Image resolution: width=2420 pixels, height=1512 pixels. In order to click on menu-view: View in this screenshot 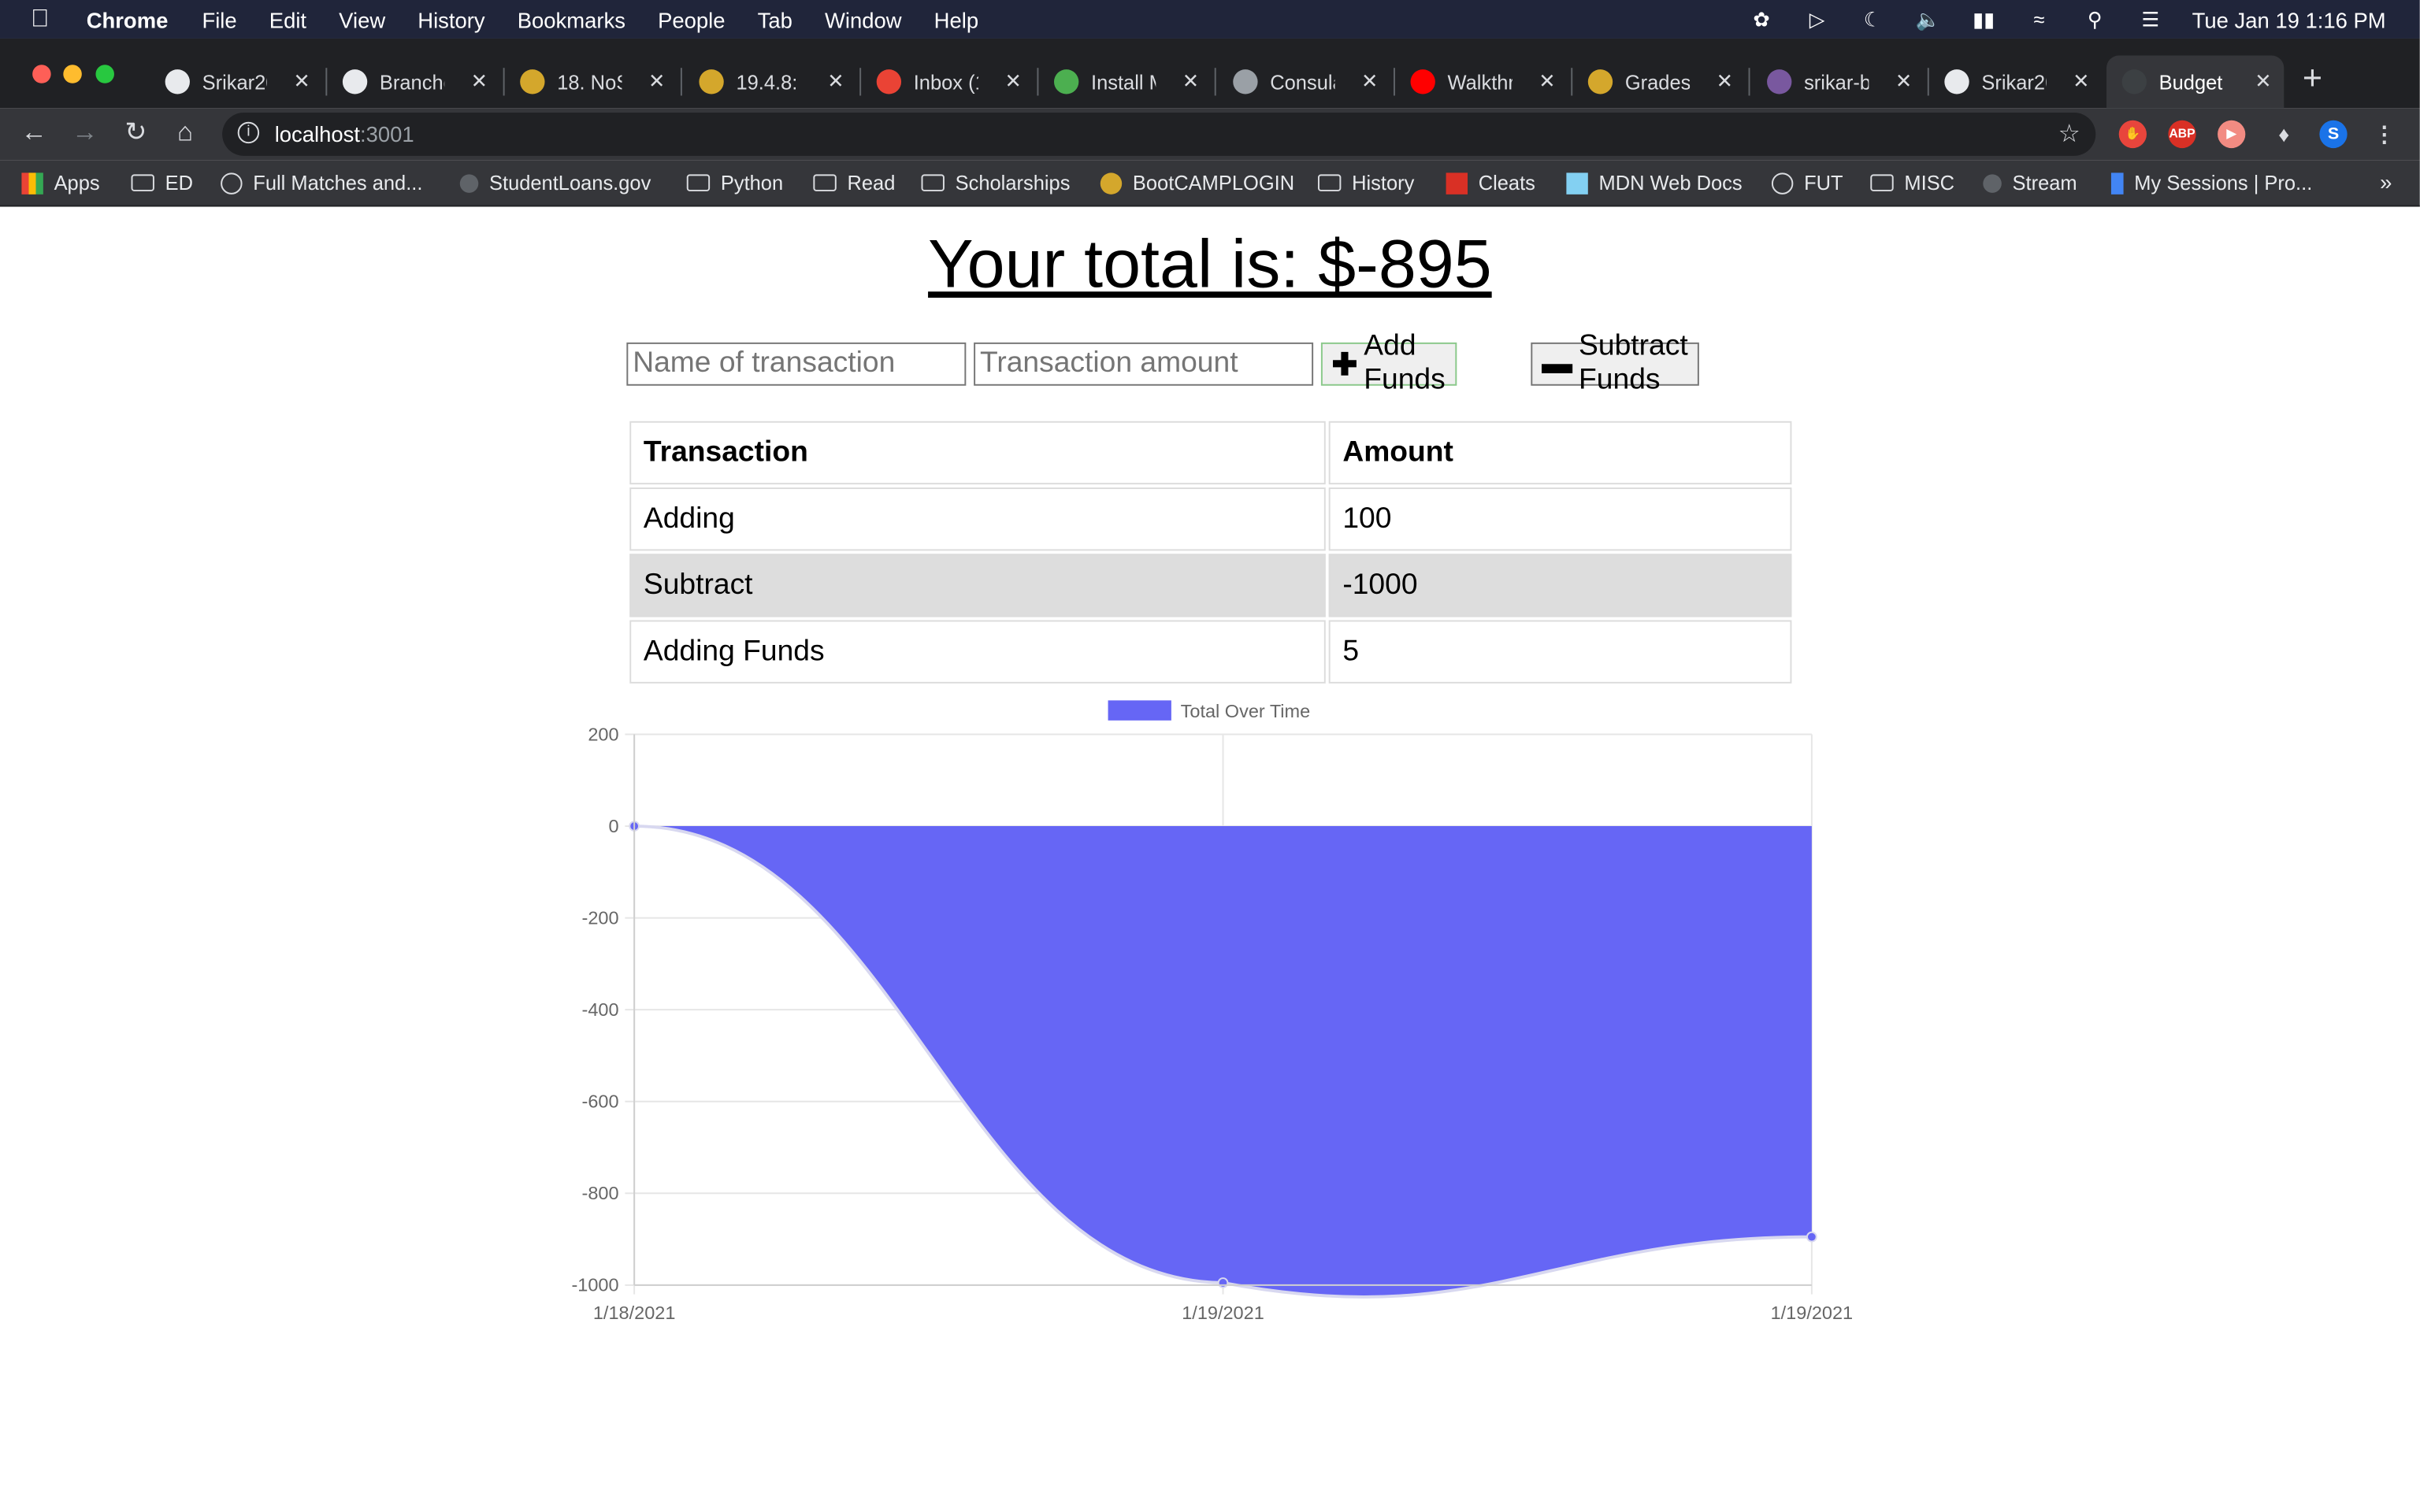, I will do `click(362, 19)`.